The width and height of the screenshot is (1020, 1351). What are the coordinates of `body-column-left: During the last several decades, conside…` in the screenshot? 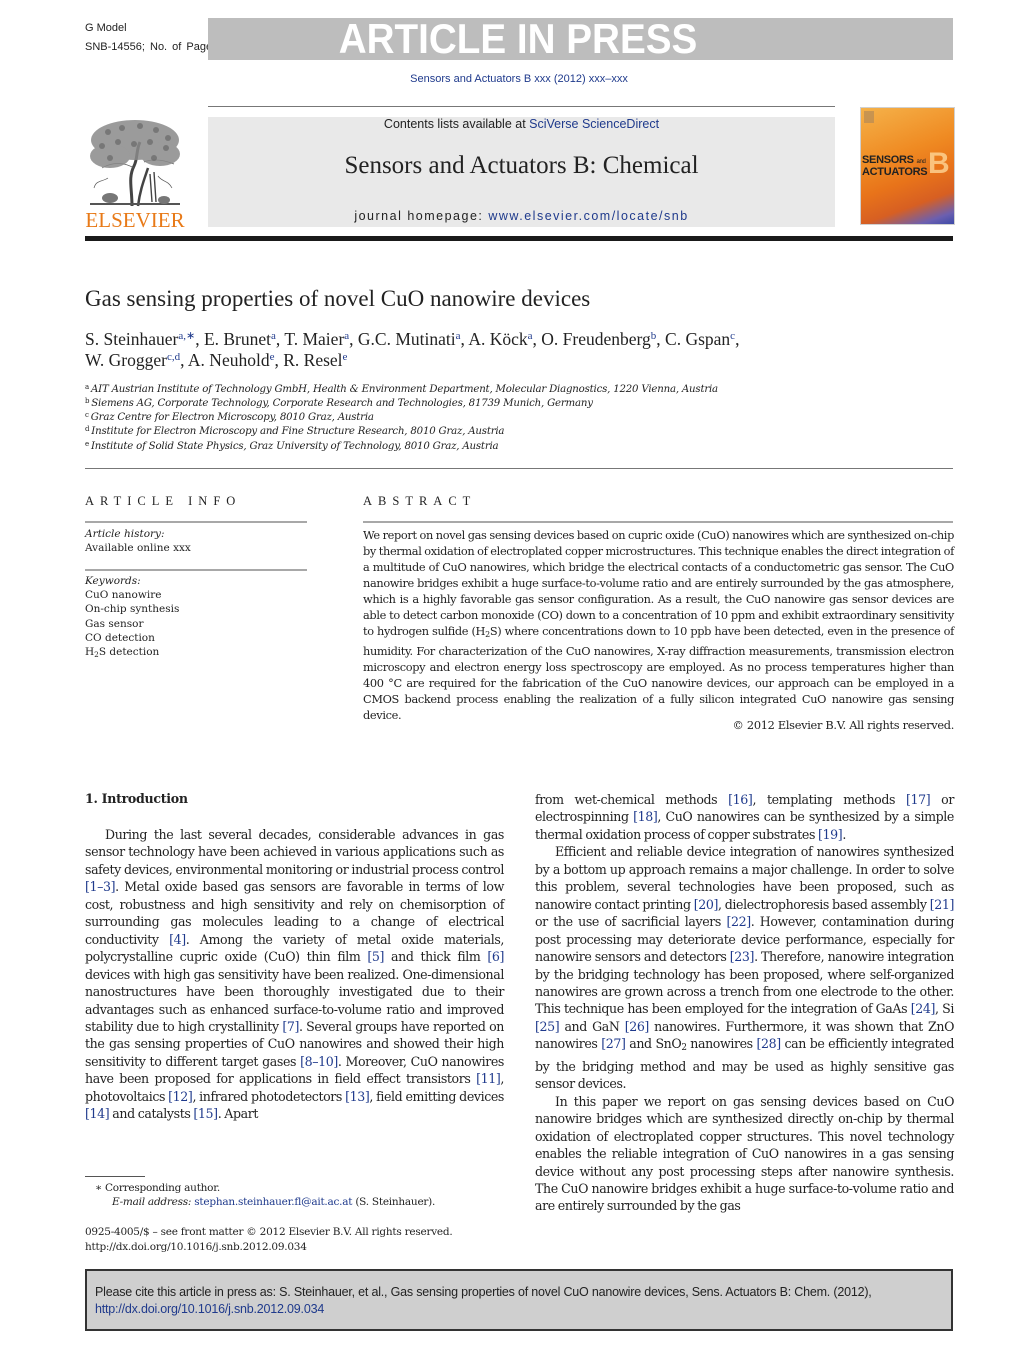 It's located at (294, 974).